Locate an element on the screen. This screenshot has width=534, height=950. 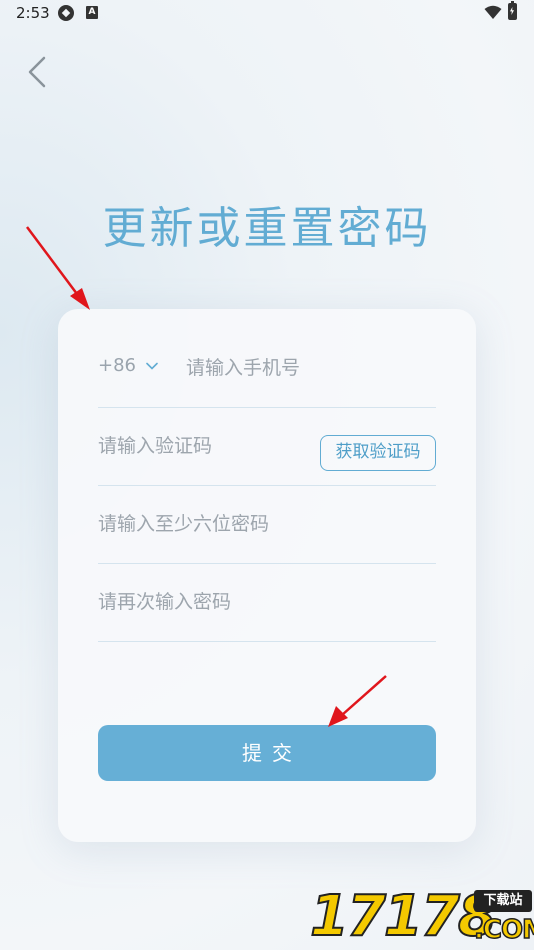
back-button is located at coordinates (40, 72).